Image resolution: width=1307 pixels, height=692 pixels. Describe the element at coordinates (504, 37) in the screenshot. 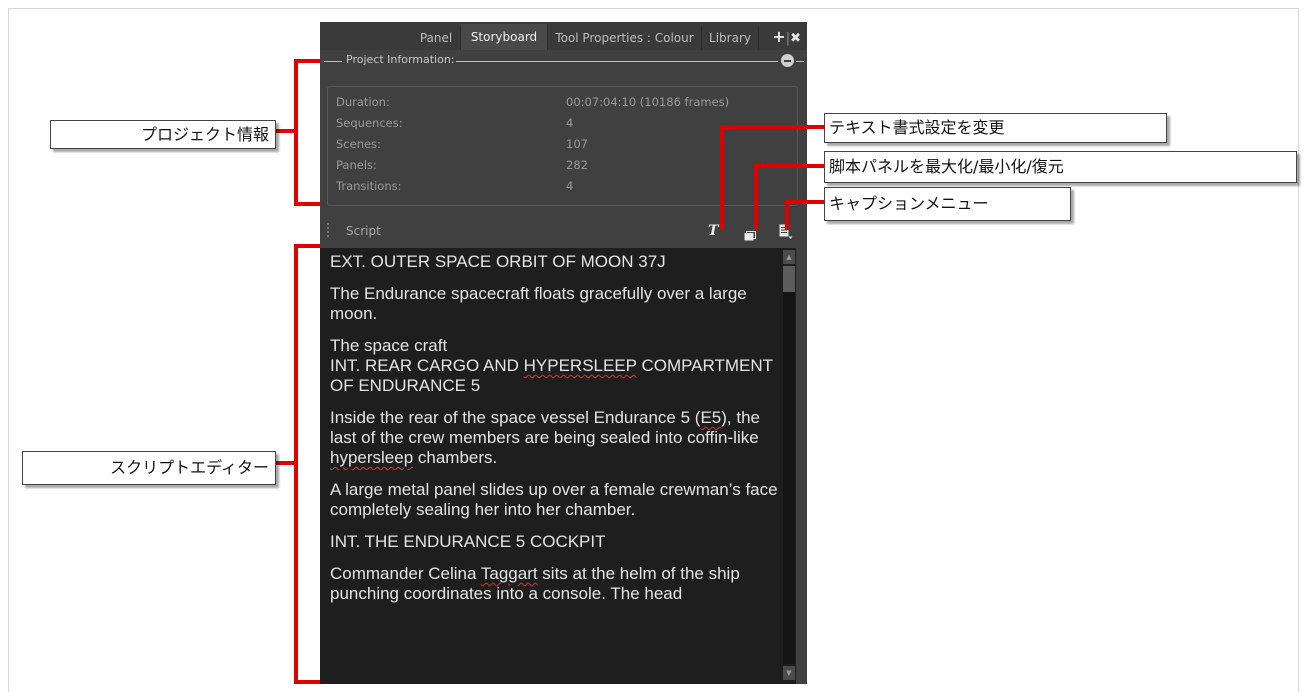

I see `tab-storyboard: Storyboard` at that location.